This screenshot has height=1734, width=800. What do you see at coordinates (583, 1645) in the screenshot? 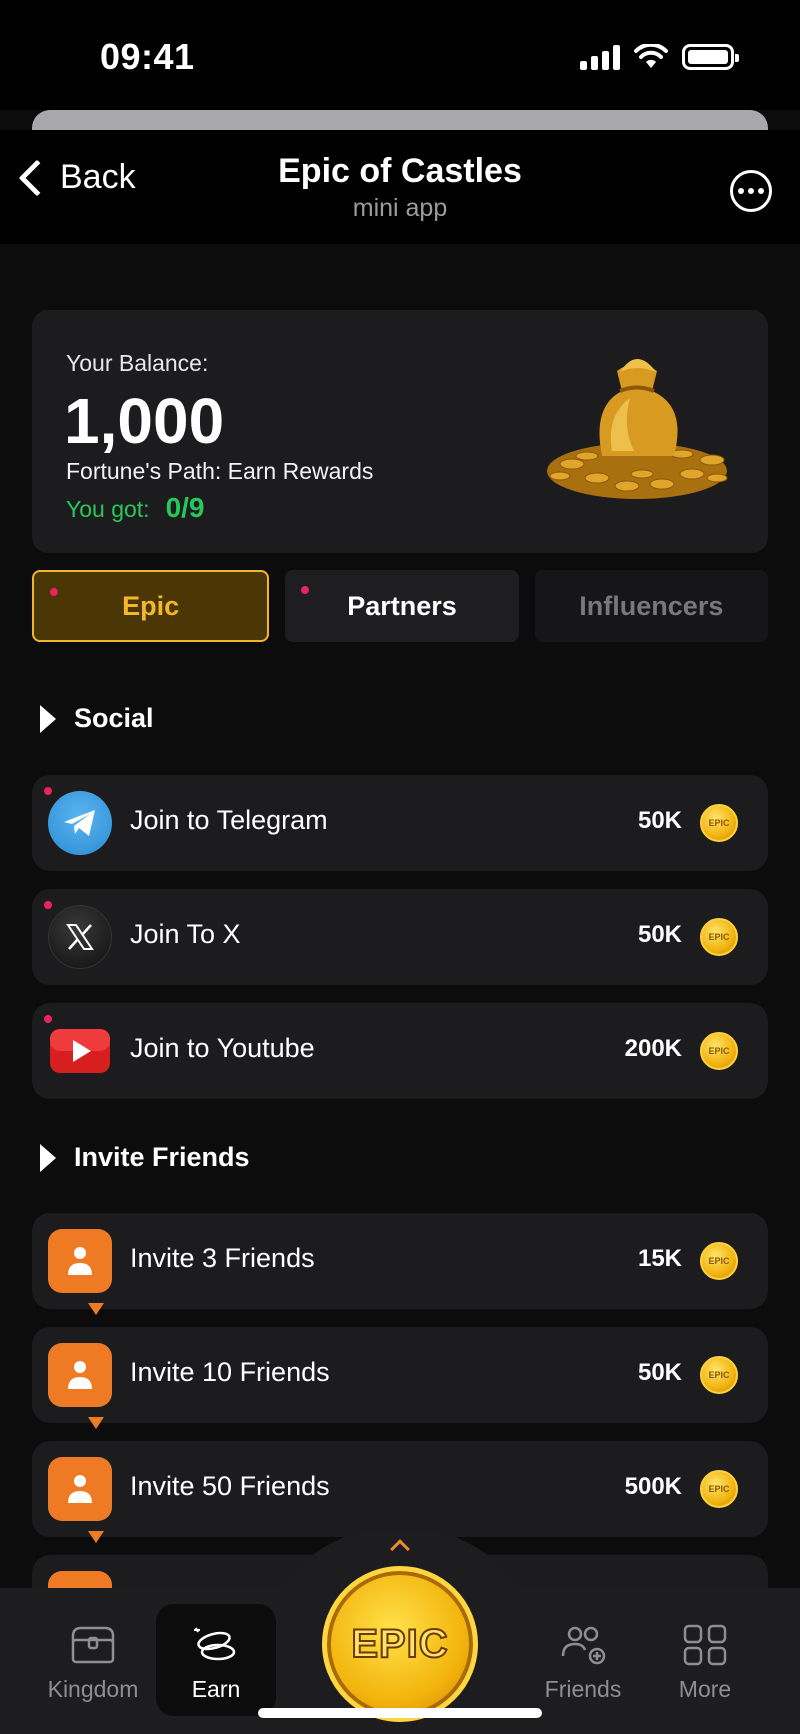
I see `friends-add-icon` at bounding box center [583, 1645].